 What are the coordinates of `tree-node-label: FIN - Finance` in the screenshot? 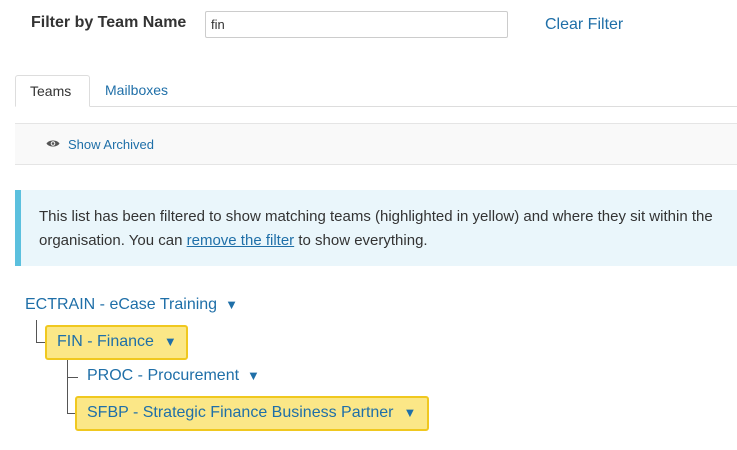 It's located at (105, 341).